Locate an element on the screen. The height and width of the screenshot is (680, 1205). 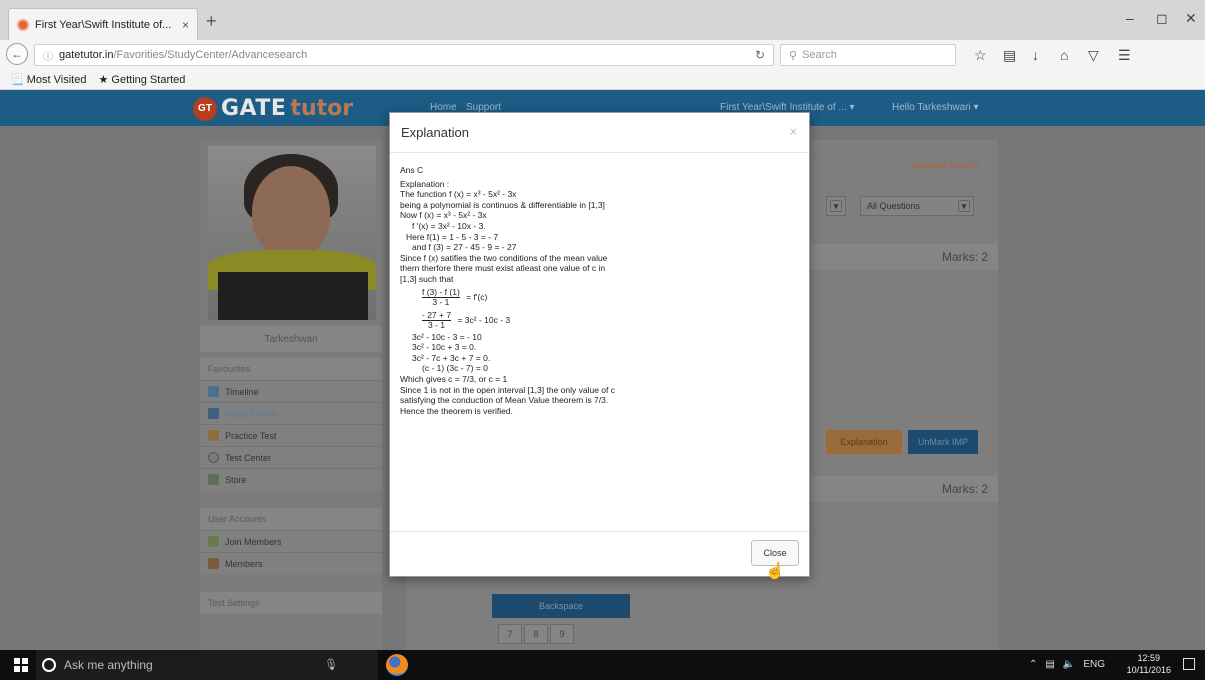
backspace-button: Backspace is located at coordinates (561, 606).